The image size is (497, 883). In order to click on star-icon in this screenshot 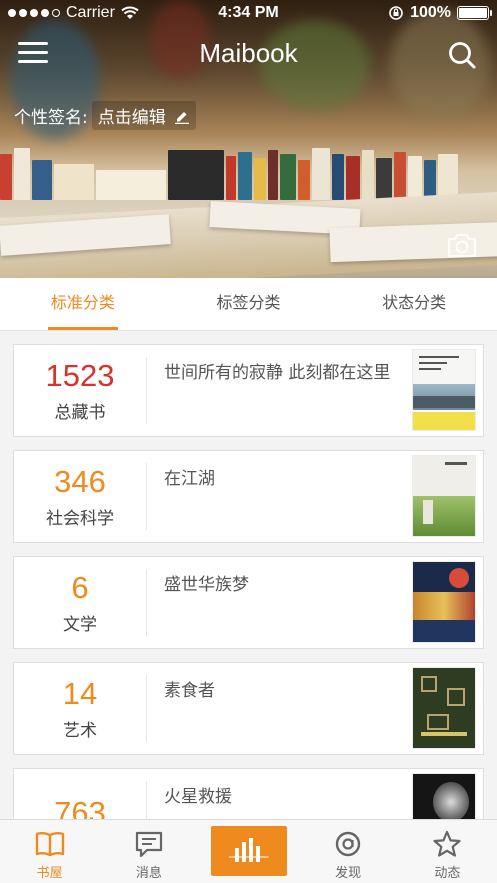, I will do `click(447, 843)`.